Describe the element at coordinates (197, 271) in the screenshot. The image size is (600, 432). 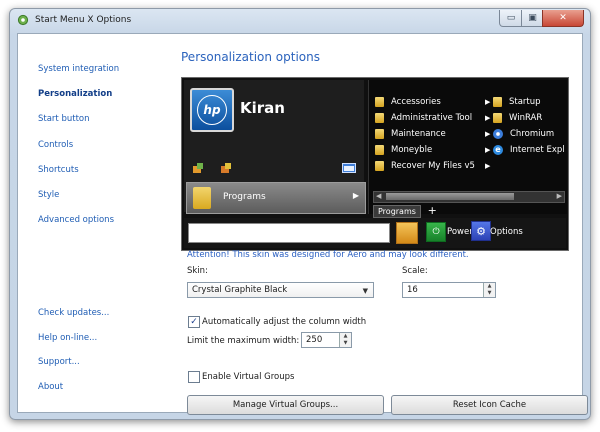
I see `skin-label: Skin:` at that location.